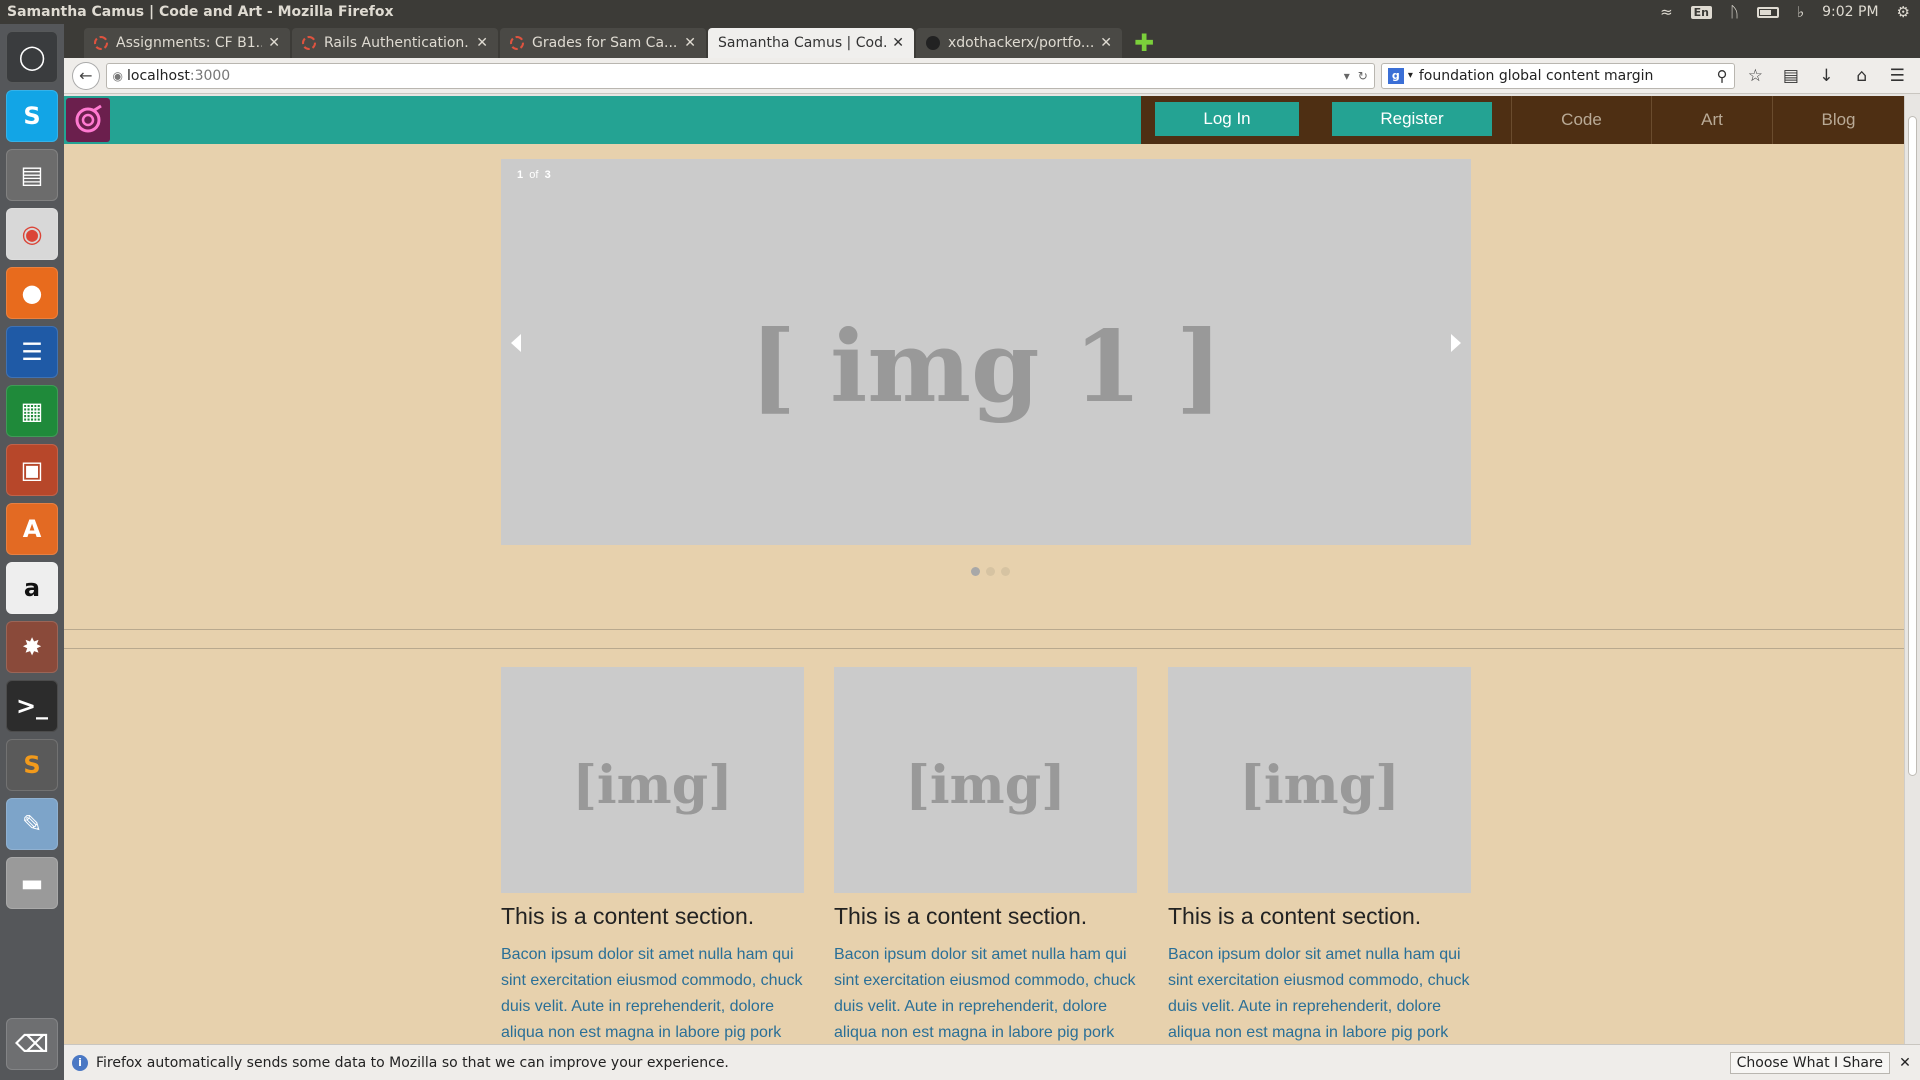 The height and width of the screenshot is (1080, 1920). What do you see at coordinates (1536, 76) in the screenshot?
I see `search-input: foundation global content margin` at bounding box center [1536, 76].